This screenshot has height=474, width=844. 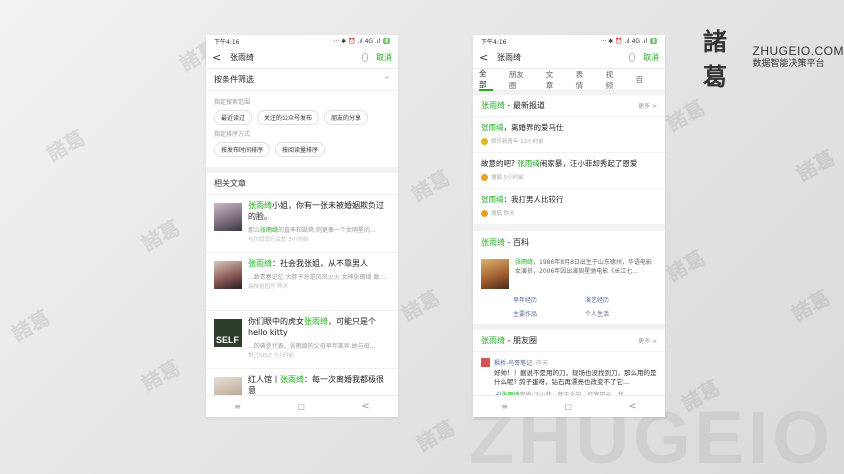 I want to click on article-title: 张雨绮：社会我张姐，从不靠男人, so click(x=308, y=263).